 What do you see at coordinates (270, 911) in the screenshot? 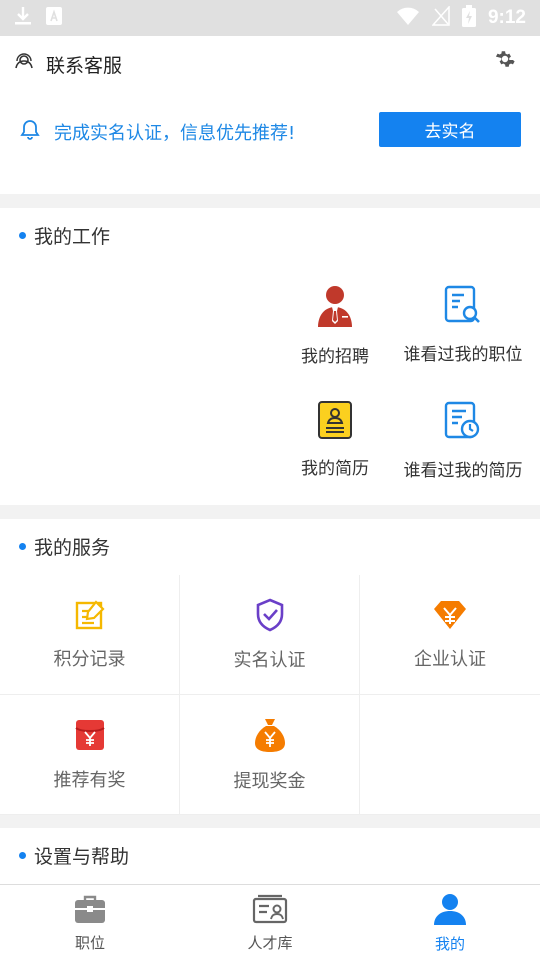
I see `talent-card-icon` at bounding box center [270, 911].